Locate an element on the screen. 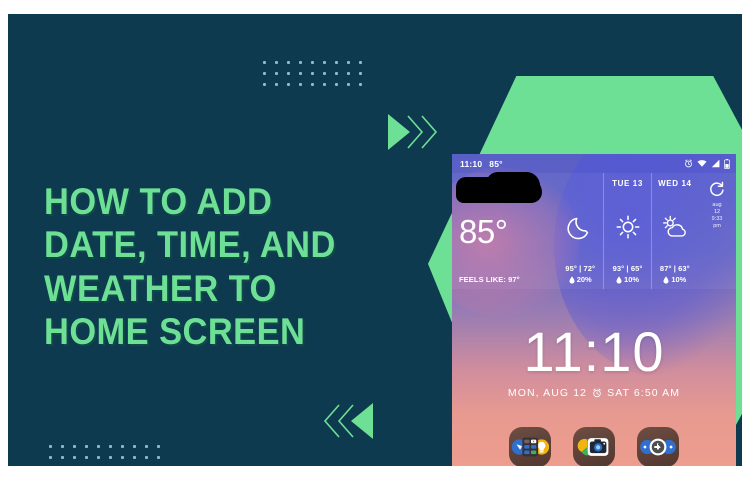 The height and width of the screenshot is (500, 750). weather-tonight-high-low: 95° | 72° is located at coordinates (580, 268).